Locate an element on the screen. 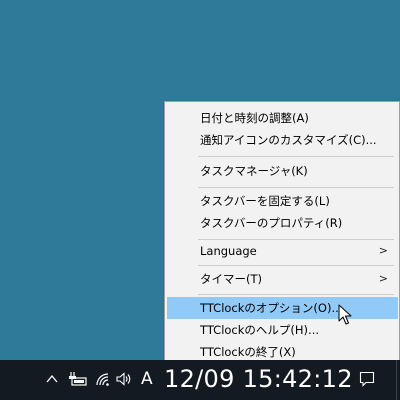  battery-icon is located at coordinates (78, 379).